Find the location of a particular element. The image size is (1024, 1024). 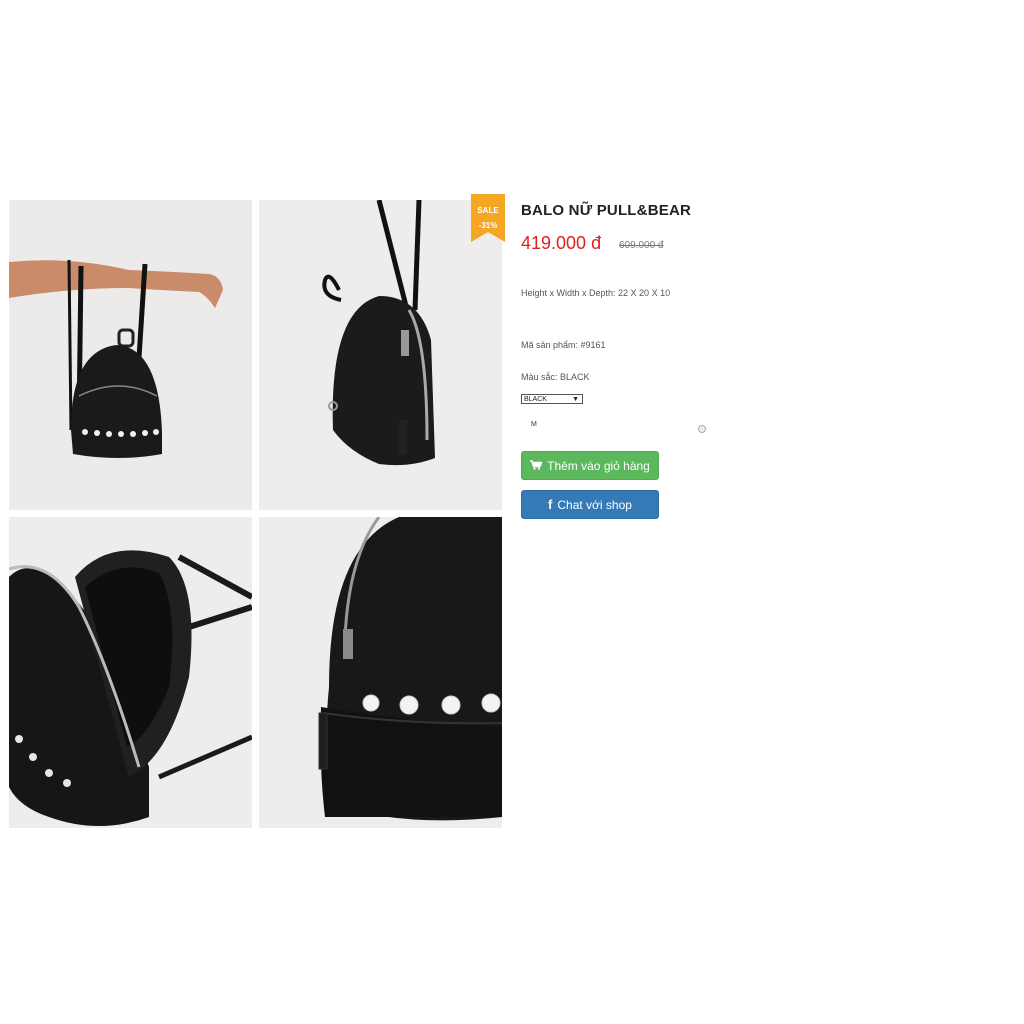

add-to-cart-button: Thêm vào giỏ hàng is located at coordinates (590, 465).